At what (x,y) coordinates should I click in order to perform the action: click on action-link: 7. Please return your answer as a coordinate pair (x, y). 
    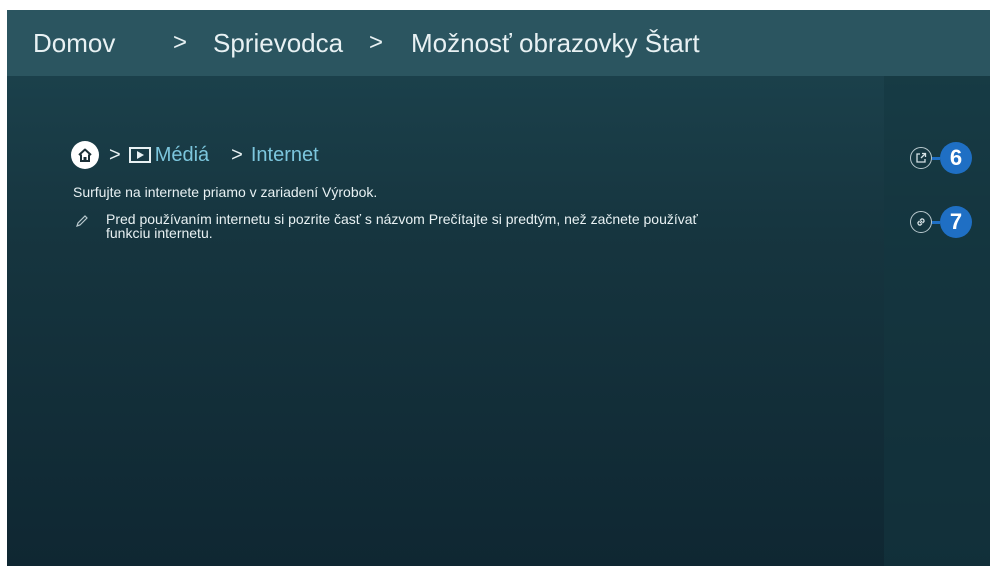
    Looking at the image, I should click on (941, 222).